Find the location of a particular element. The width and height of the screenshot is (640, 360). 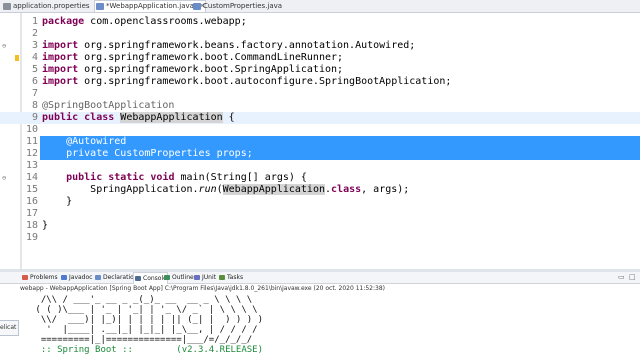

annotation: @Autowired is located at coordinates (96, 141).